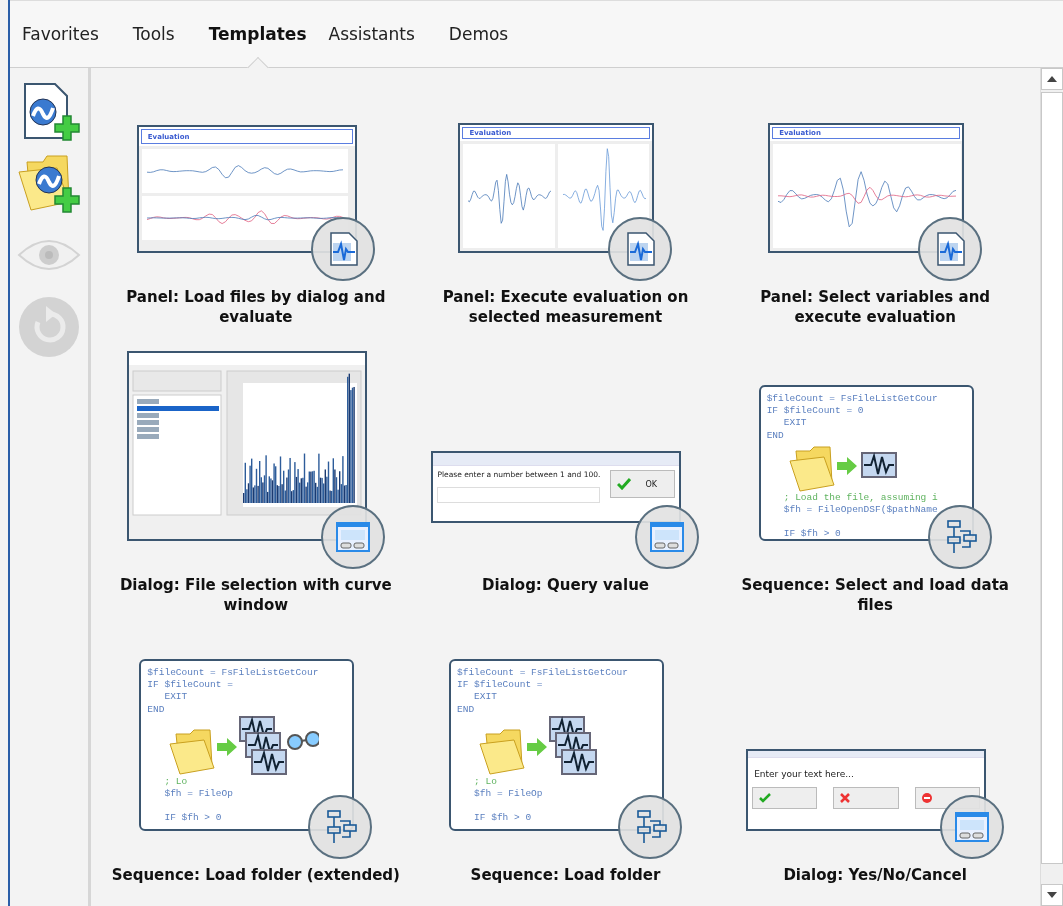 Image resolution: width=1063 pixels, height=906 pixels. What do you see at coordinates (860, 497) in the screenshot?
I see `code-comment: ; Load the file, assuming i` at bounding box center [860, 497].